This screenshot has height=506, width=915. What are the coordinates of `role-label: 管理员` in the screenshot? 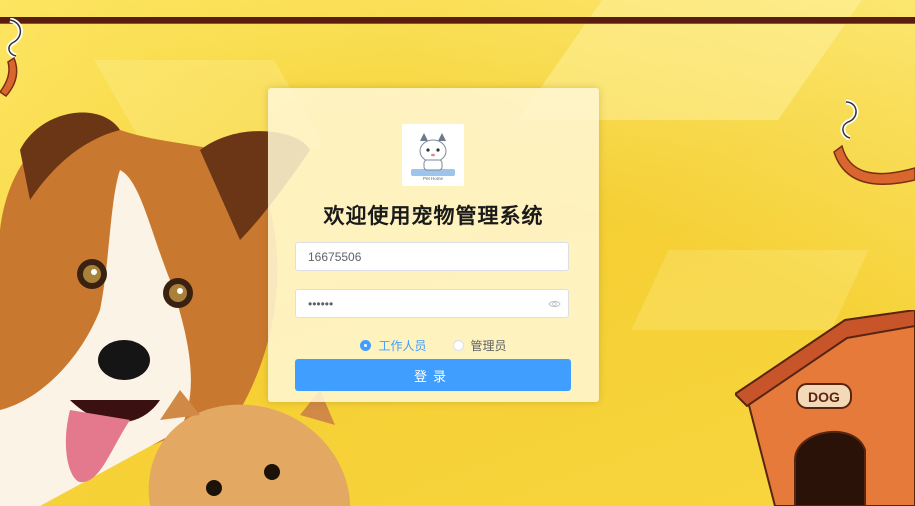 It's located at (488, 346).